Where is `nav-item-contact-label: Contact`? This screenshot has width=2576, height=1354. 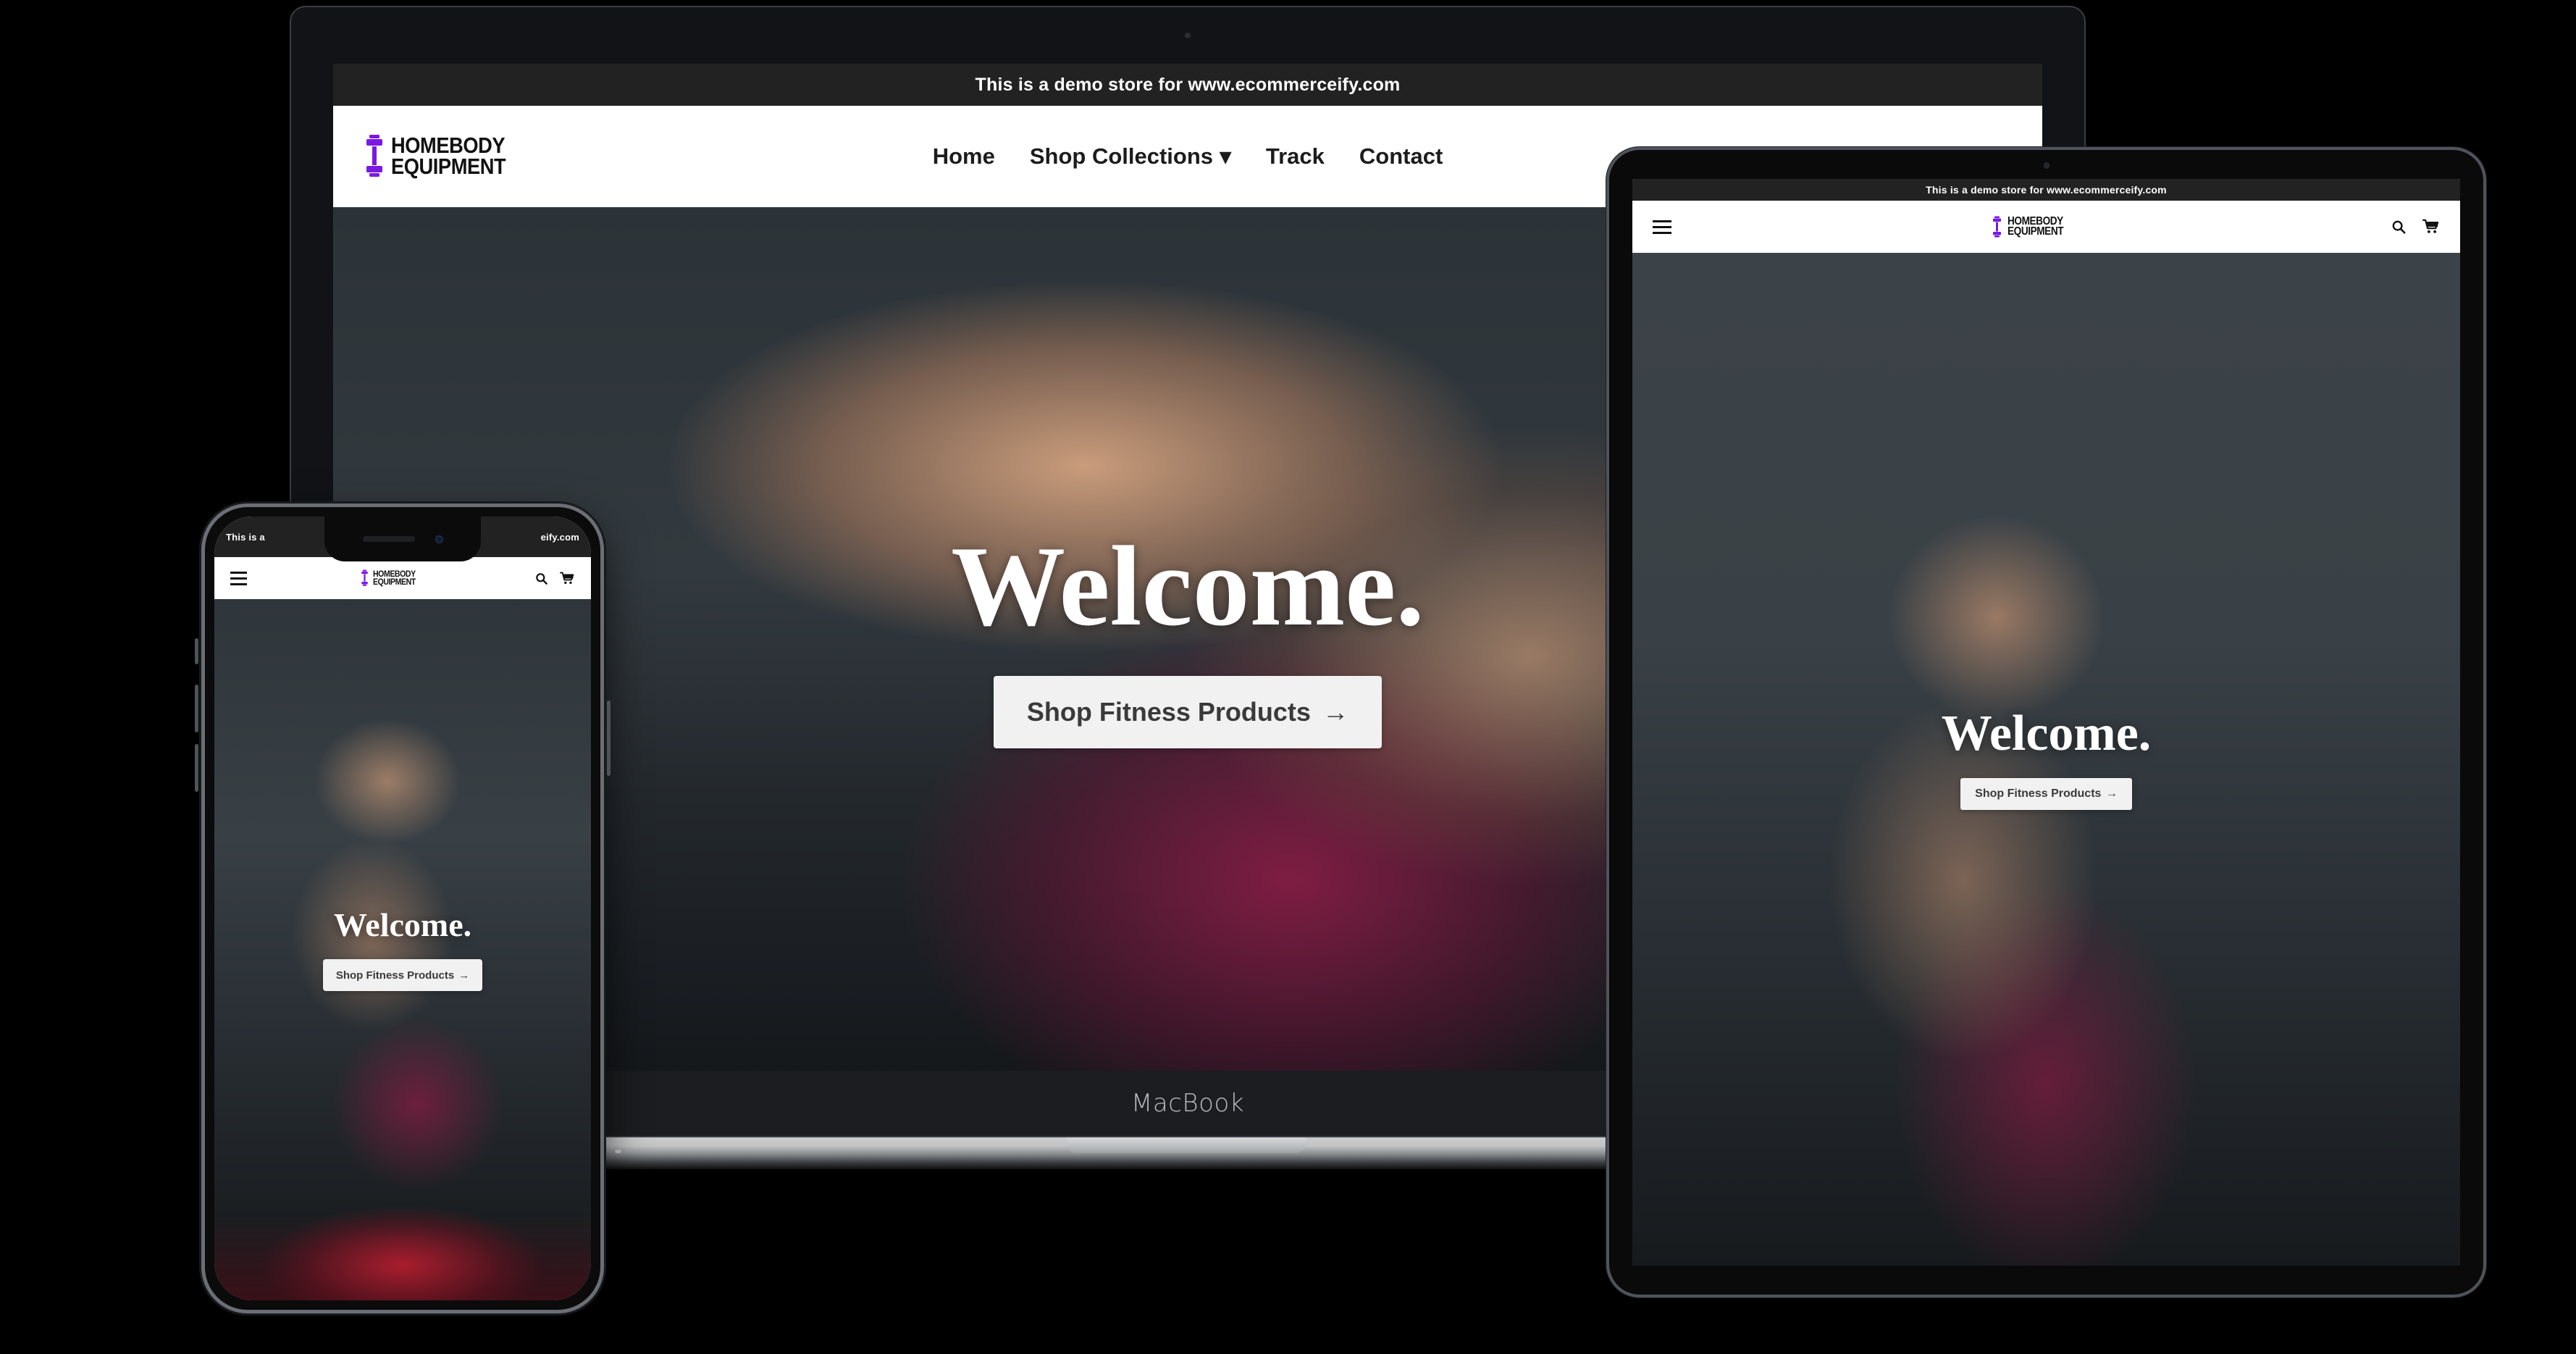 nav-item-contact-label: Contact is located at coordinates (1401, 156).